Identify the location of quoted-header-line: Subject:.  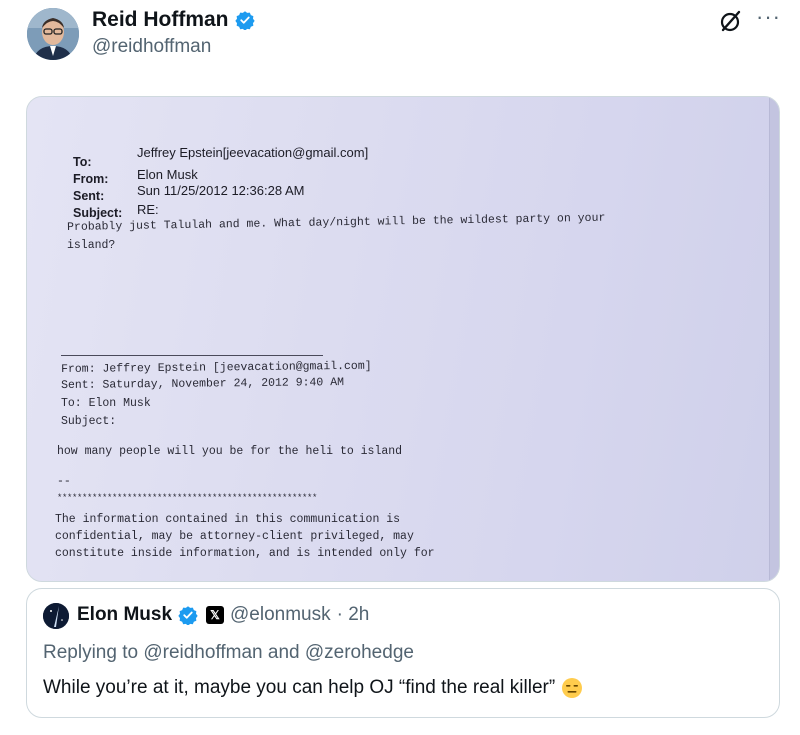
(89, 421).